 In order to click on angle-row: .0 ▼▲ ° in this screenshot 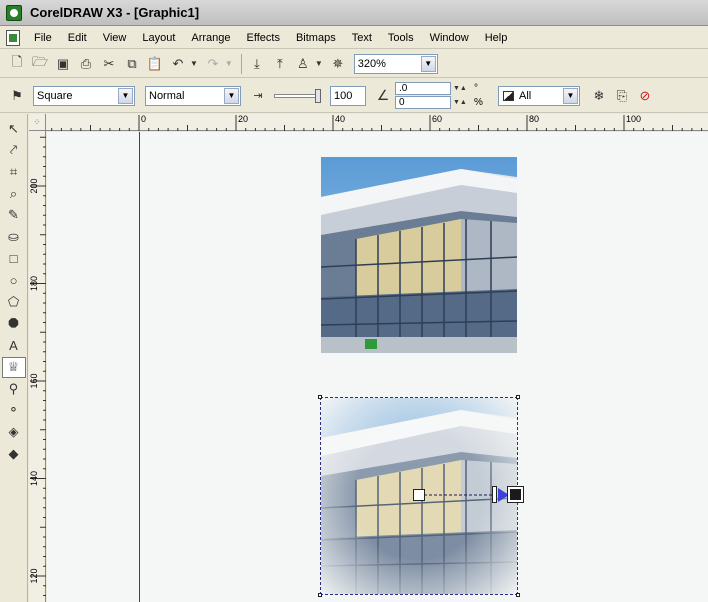, I will do `click(439, 89)`.